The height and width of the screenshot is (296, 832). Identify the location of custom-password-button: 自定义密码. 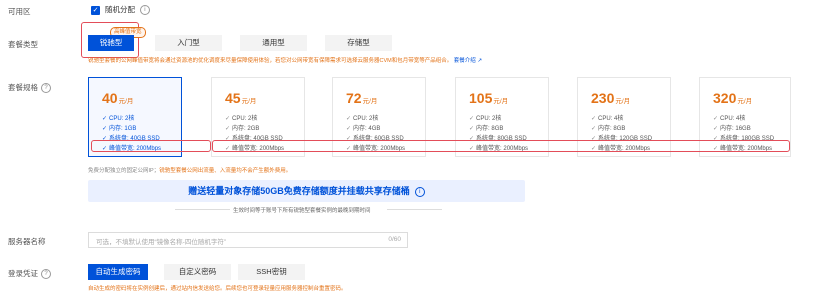
(197, 272).